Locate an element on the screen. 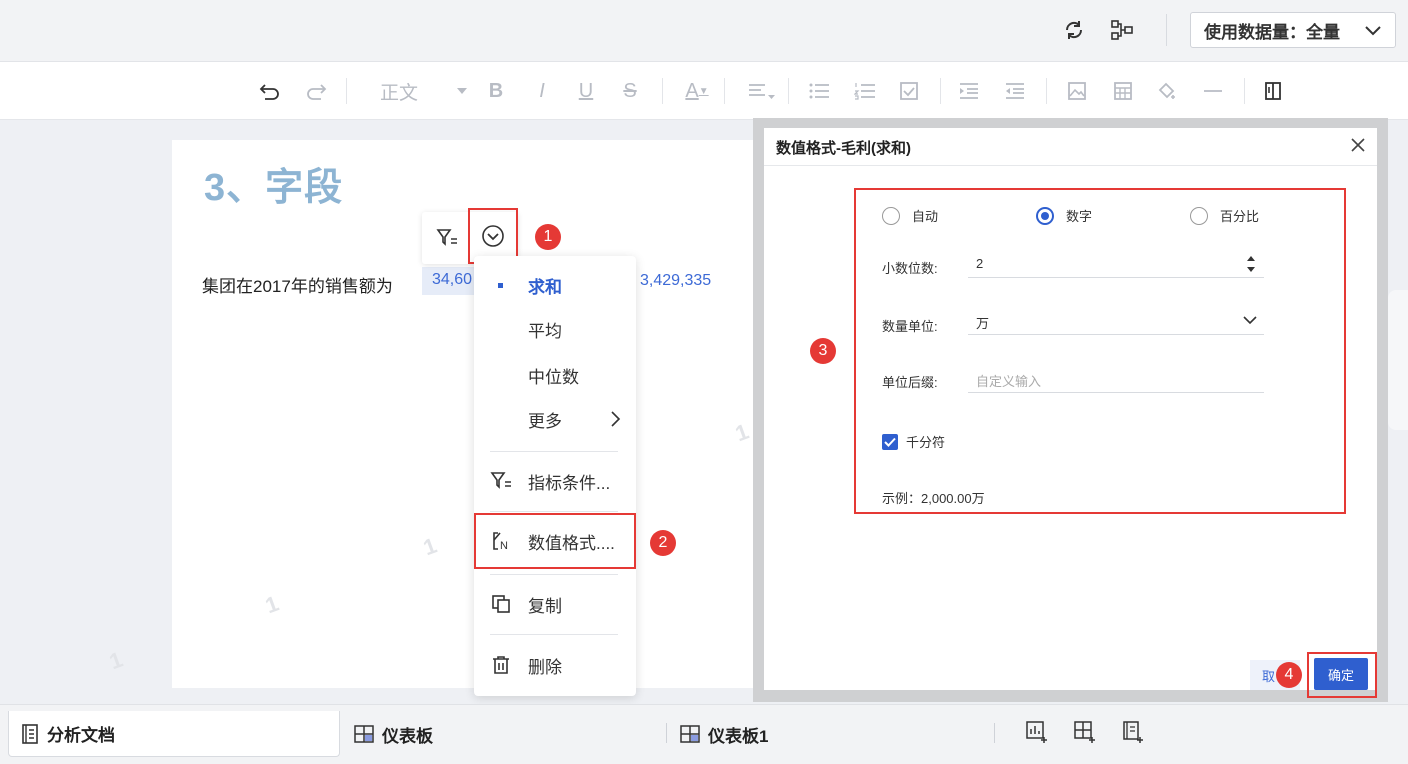 The height and width of the screenshot is (764, 1408). thousands-separator-checkbox: 千分符 is located at coordinates (913, 441).